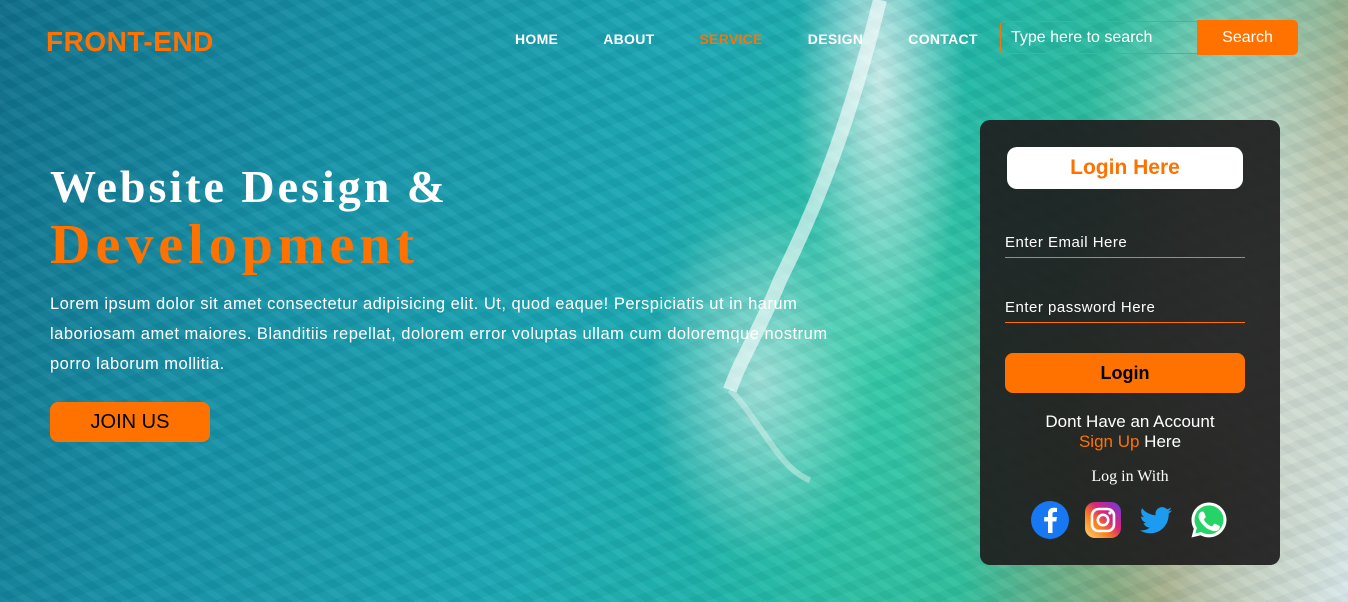 This screenshot has height=602, width=1348. Describe the element at coordinates (1098, 37) in the screenshot. I see `search-input` at that location.